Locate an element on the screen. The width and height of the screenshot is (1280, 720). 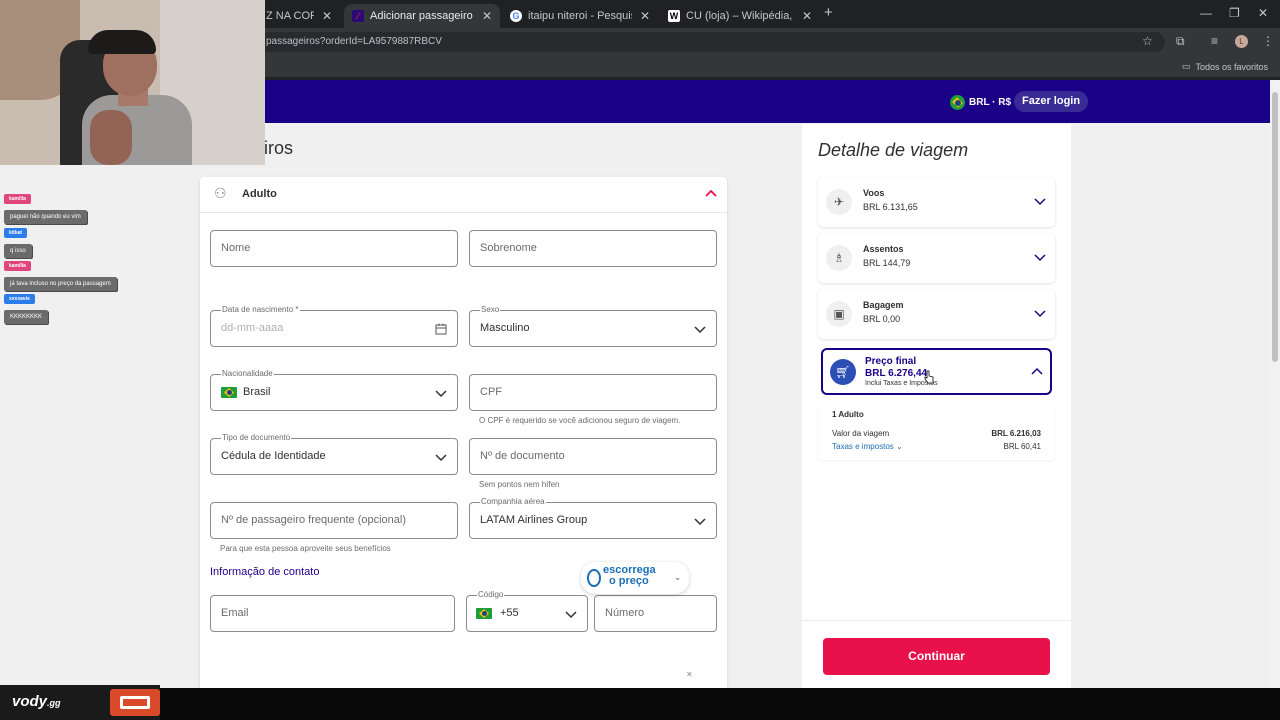
phone-number-placeholder: Número is located at coordinates (625, 613).